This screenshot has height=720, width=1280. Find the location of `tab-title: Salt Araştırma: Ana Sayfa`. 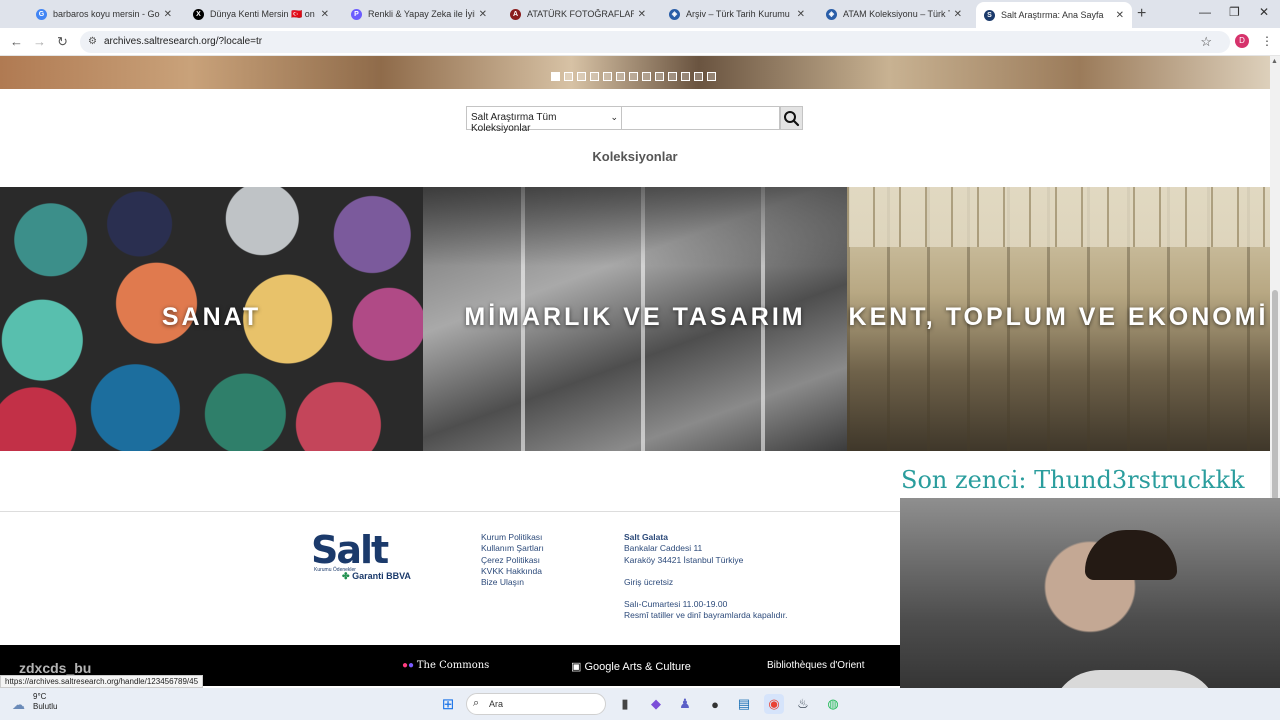

tab-title: Salt Araştırma: Ana Sayfa is located at coordinates (1052, 15).